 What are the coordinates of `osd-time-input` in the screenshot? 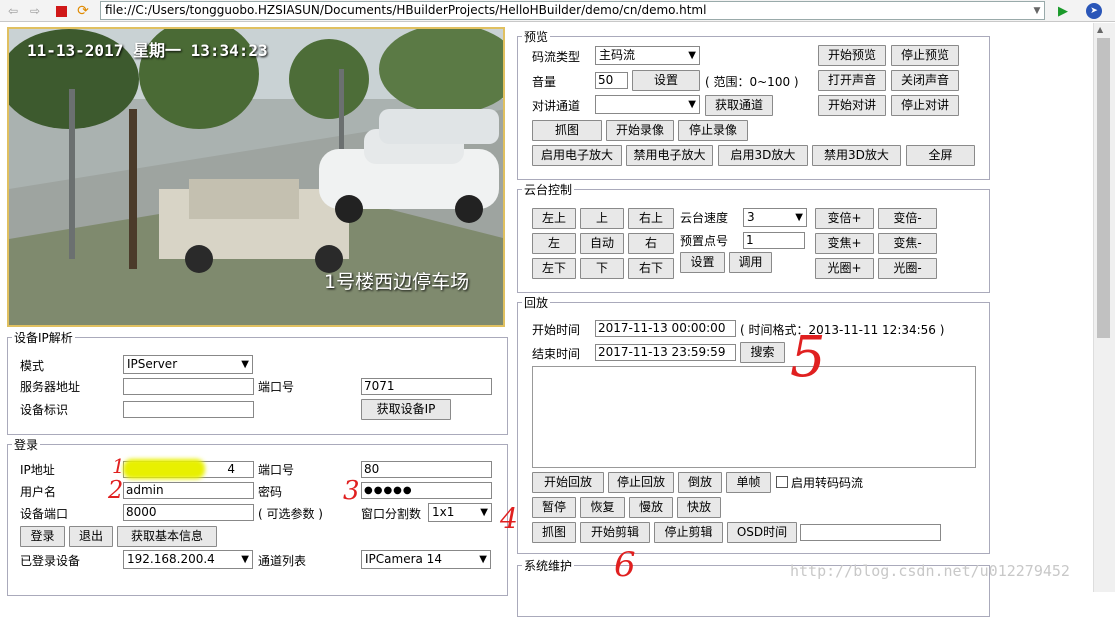 It's located at (870, 532).